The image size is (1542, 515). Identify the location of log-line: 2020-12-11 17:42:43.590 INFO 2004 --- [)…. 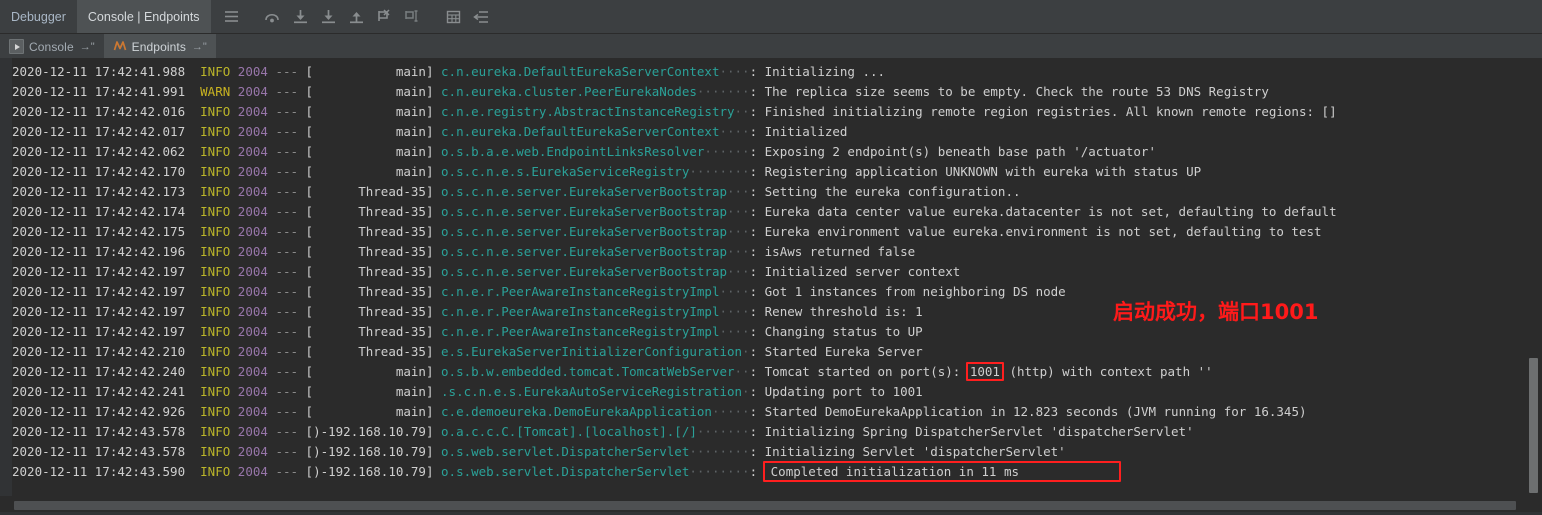
(767, 471).